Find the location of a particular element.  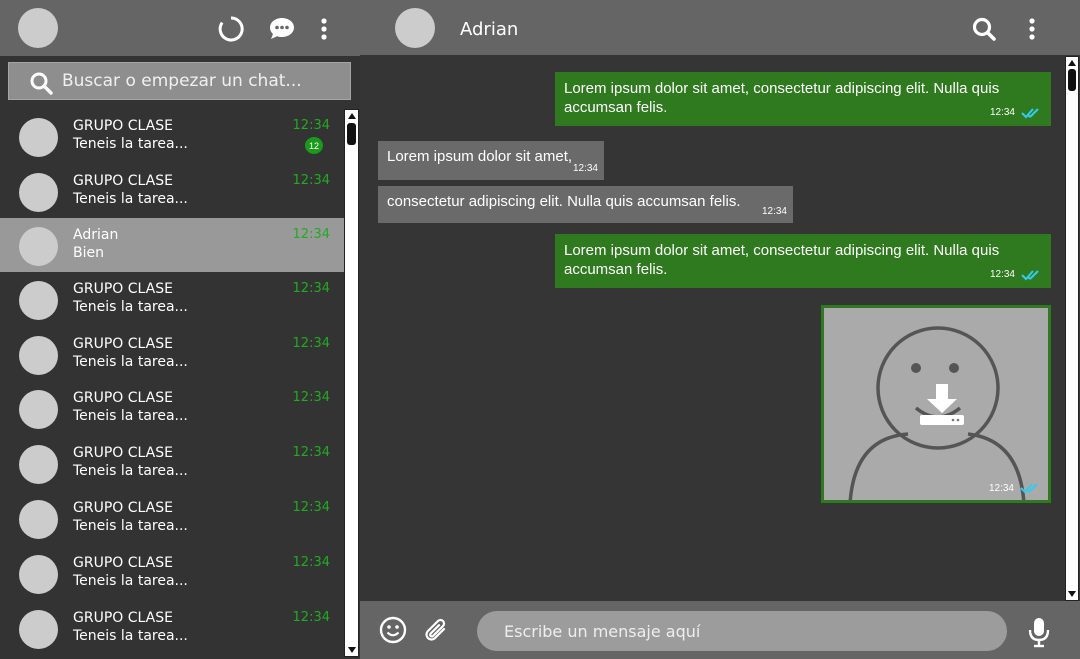

sidebar-header is located at coordinates (180, 28).